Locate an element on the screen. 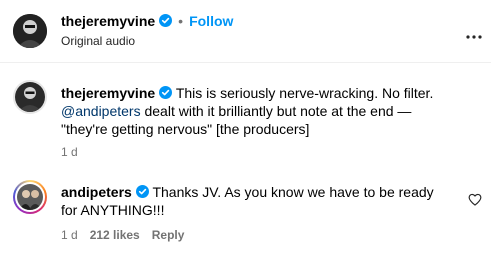 The image size is (491, 258). comment-meta: 1 d is located at coordinates (75, 152).